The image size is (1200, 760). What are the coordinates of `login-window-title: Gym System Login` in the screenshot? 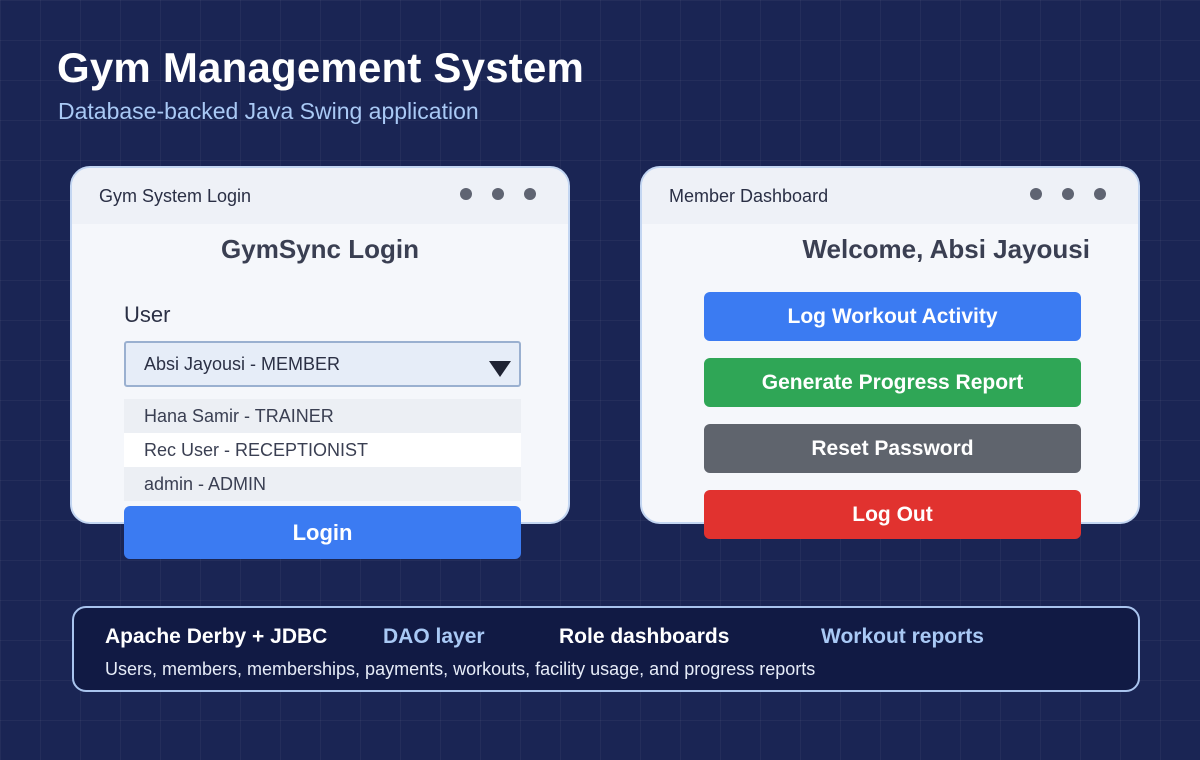 It's located at (175, 196).